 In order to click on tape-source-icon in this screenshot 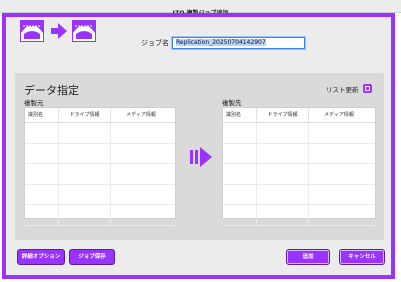, I will do `click(32, 31)`.